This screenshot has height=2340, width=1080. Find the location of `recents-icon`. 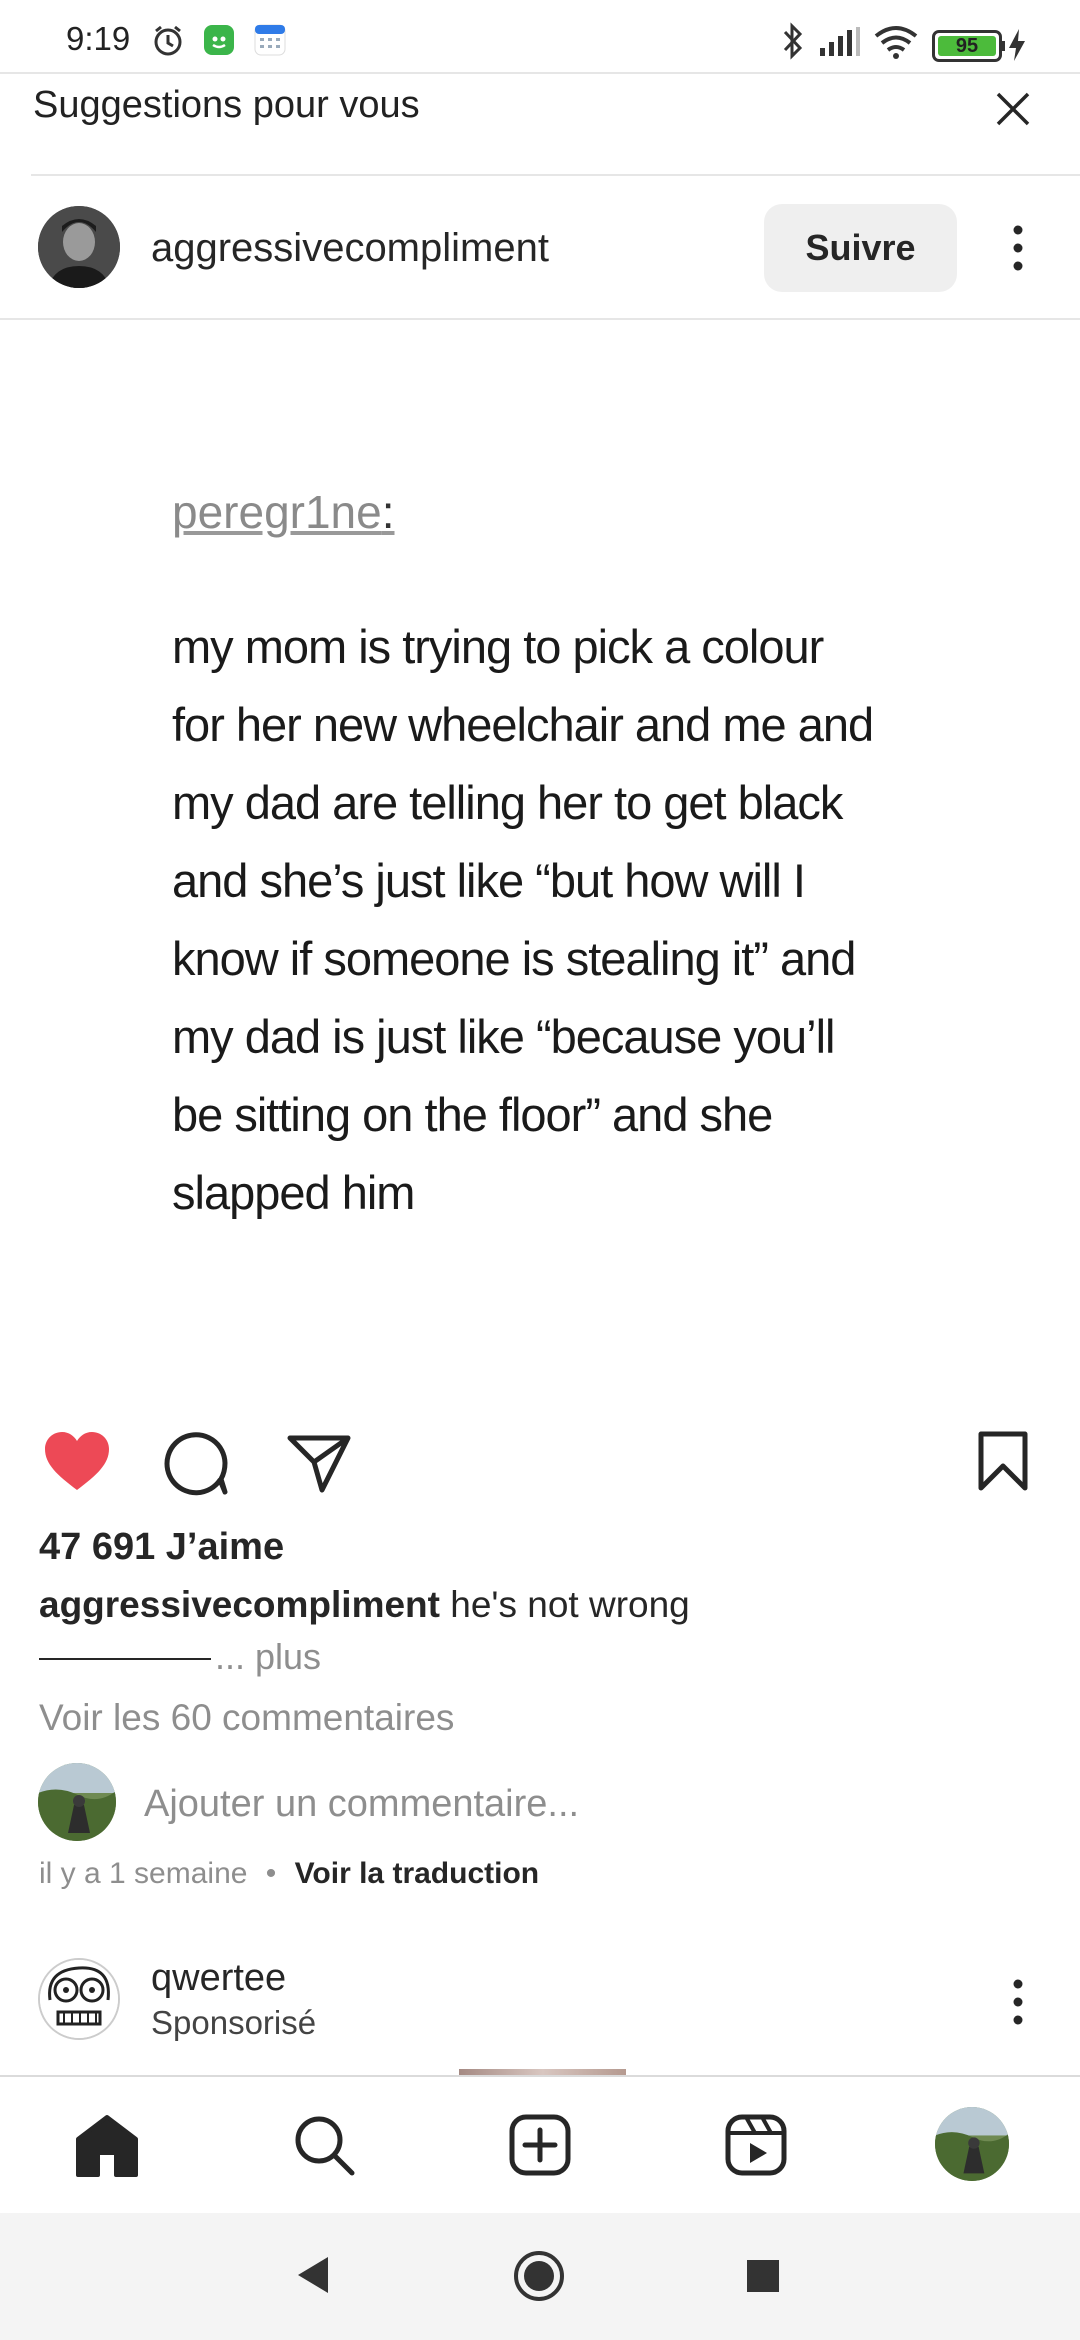

recents-icon is located at coordinates (763, 2276).